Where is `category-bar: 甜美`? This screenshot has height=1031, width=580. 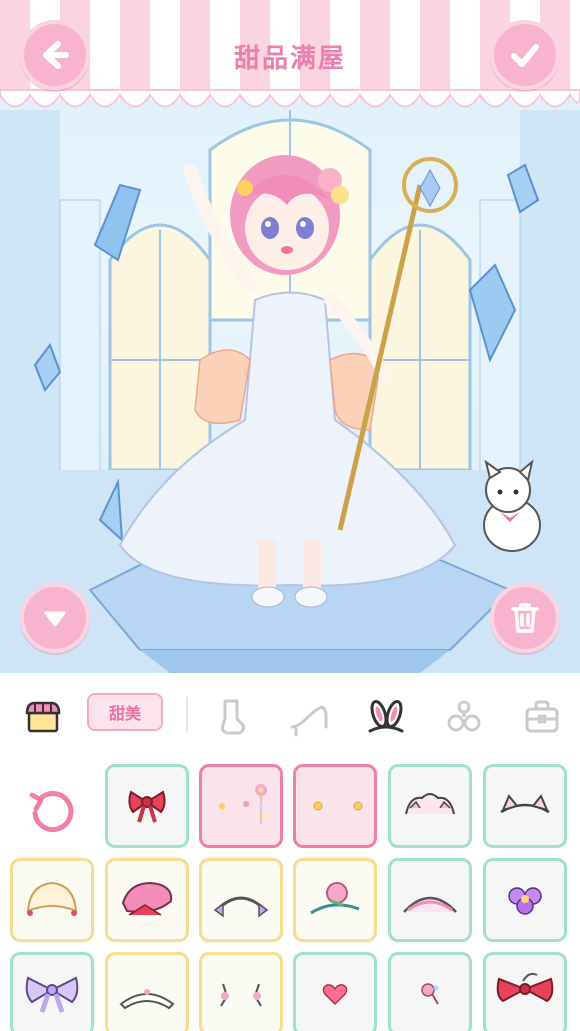 category-bar: 甜美 is located at coordinates (290, 715).